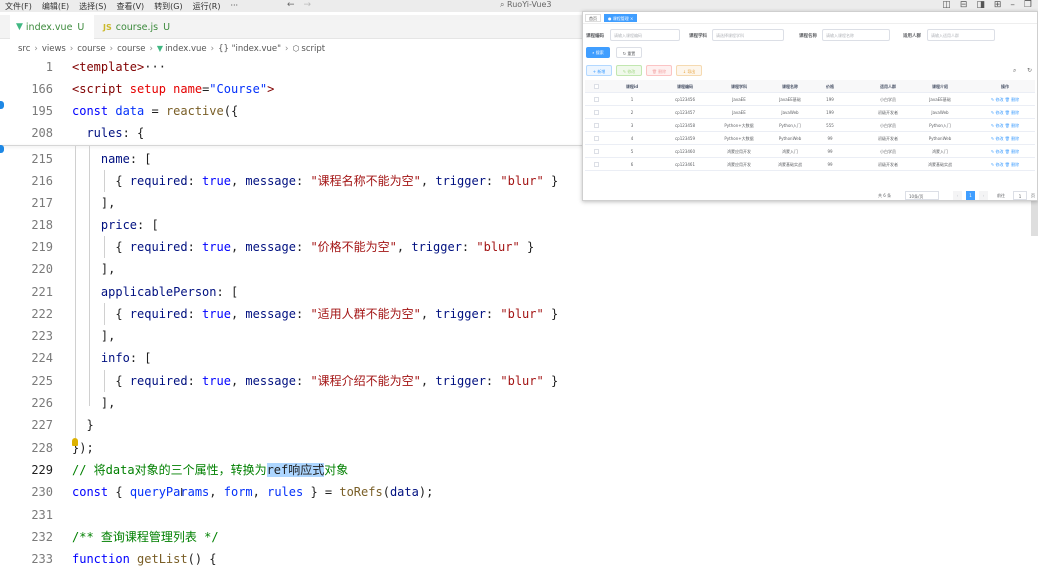 The image size is (1038, 570). What do you see at coordinates (599, 70) in the screenshot?
I see `add-button: + 新增` at bounding box center [599, 70].